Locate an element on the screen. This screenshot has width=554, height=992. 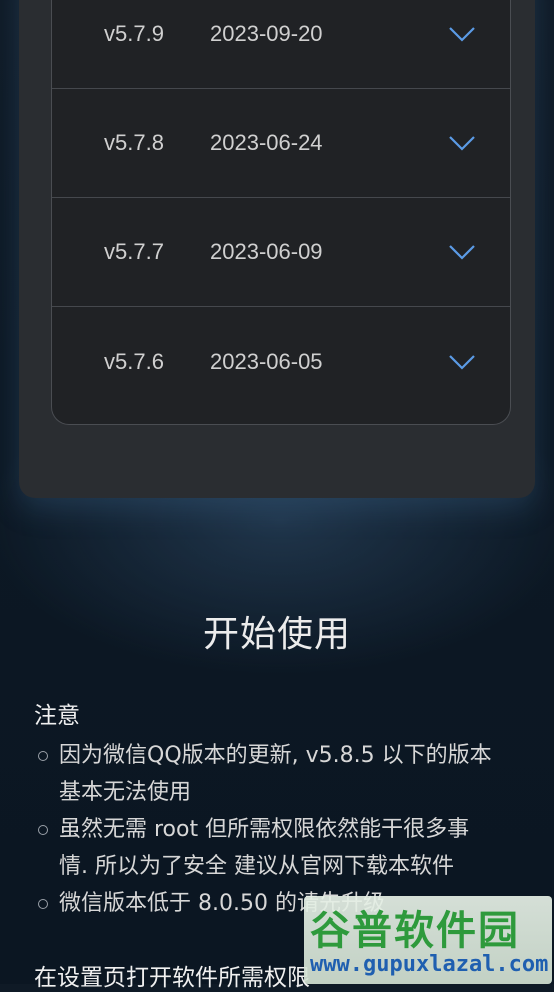
notice-item-line: 基本无法使用 is located at coordinates (125, 792).